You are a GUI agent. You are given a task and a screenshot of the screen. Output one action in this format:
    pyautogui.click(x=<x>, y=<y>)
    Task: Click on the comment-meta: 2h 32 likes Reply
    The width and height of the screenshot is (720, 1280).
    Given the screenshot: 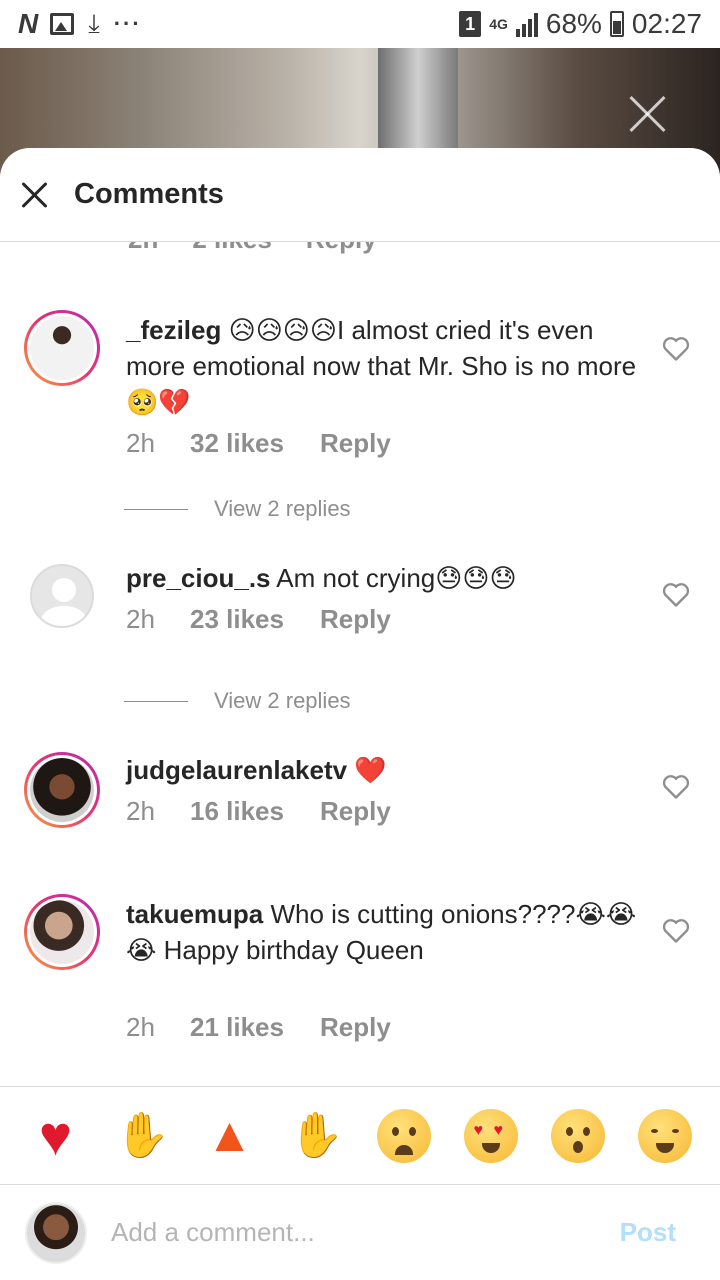 What is the action you would take?
    pyautogui.click(x=258, y=443)
    